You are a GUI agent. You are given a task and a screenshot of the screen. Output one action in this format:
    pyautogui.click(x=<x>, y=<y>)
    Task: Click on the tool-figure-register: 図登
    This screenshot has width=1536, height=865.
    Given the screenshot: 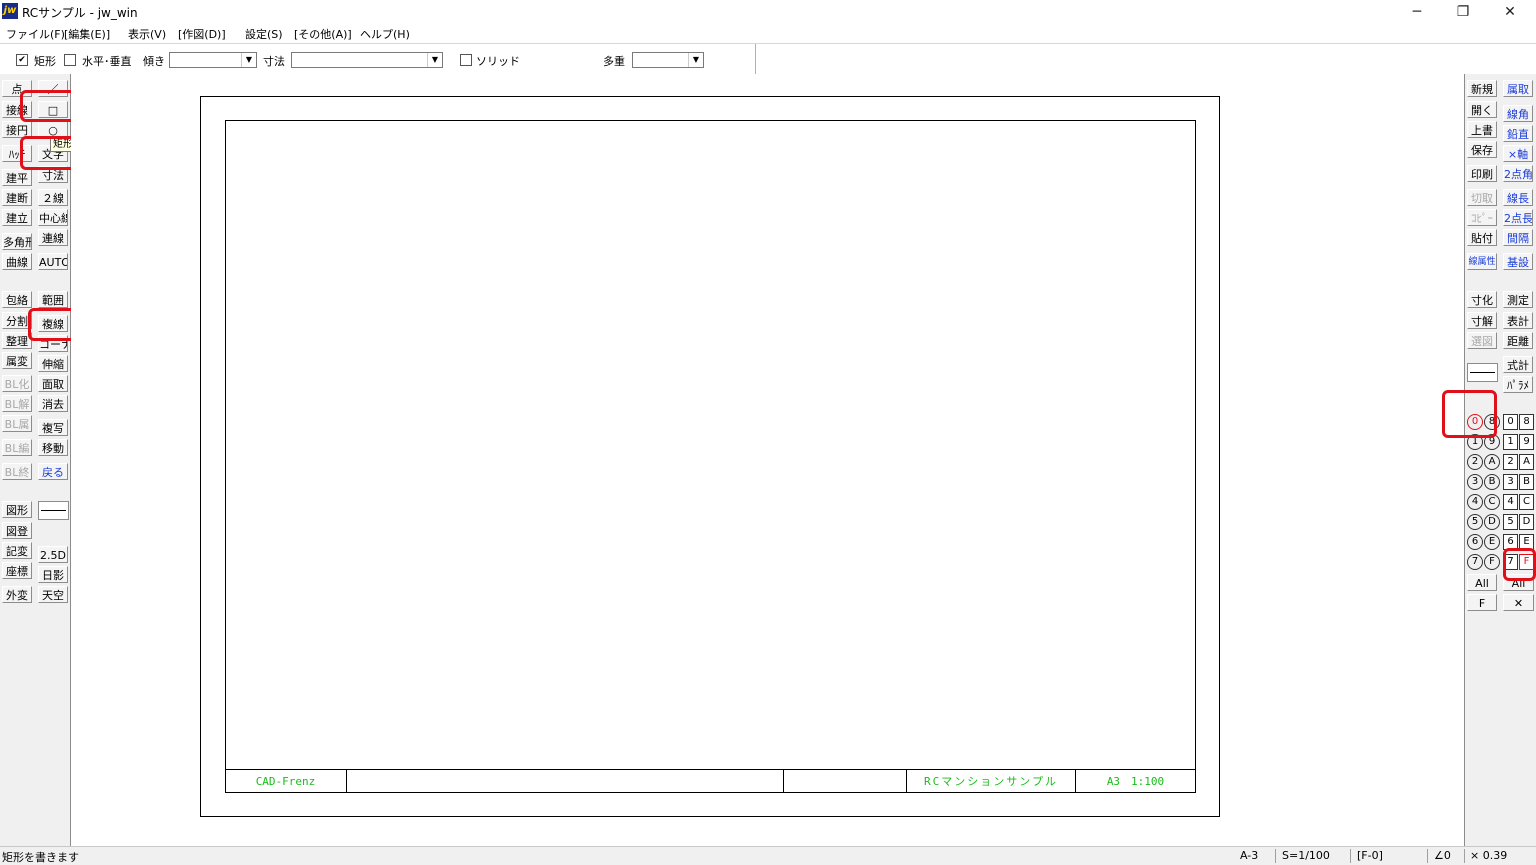 What is the action you would take?
    pyautogui.click(x=17, y=530)
    